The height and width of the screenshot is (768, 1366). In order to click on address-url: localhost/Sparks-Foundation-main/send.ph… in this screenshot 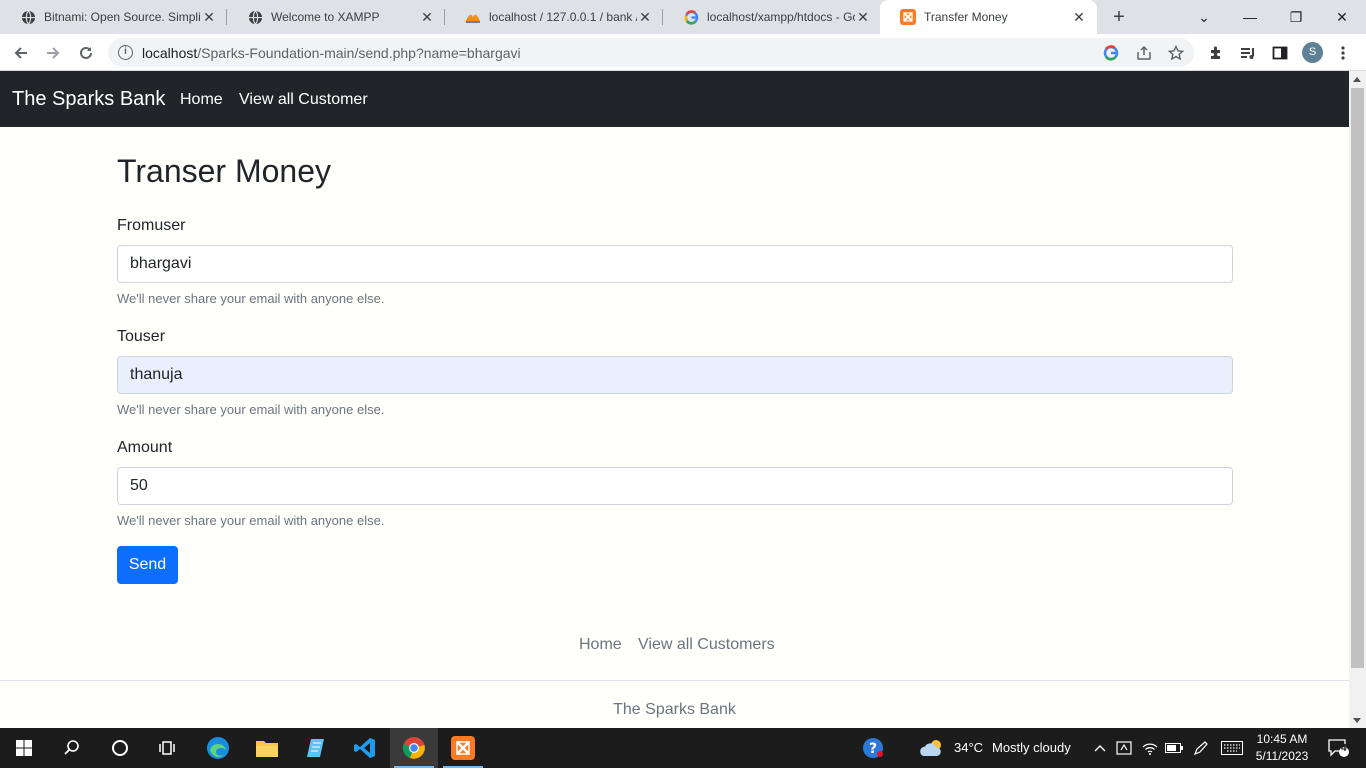, I will do `click(331, 53)`.